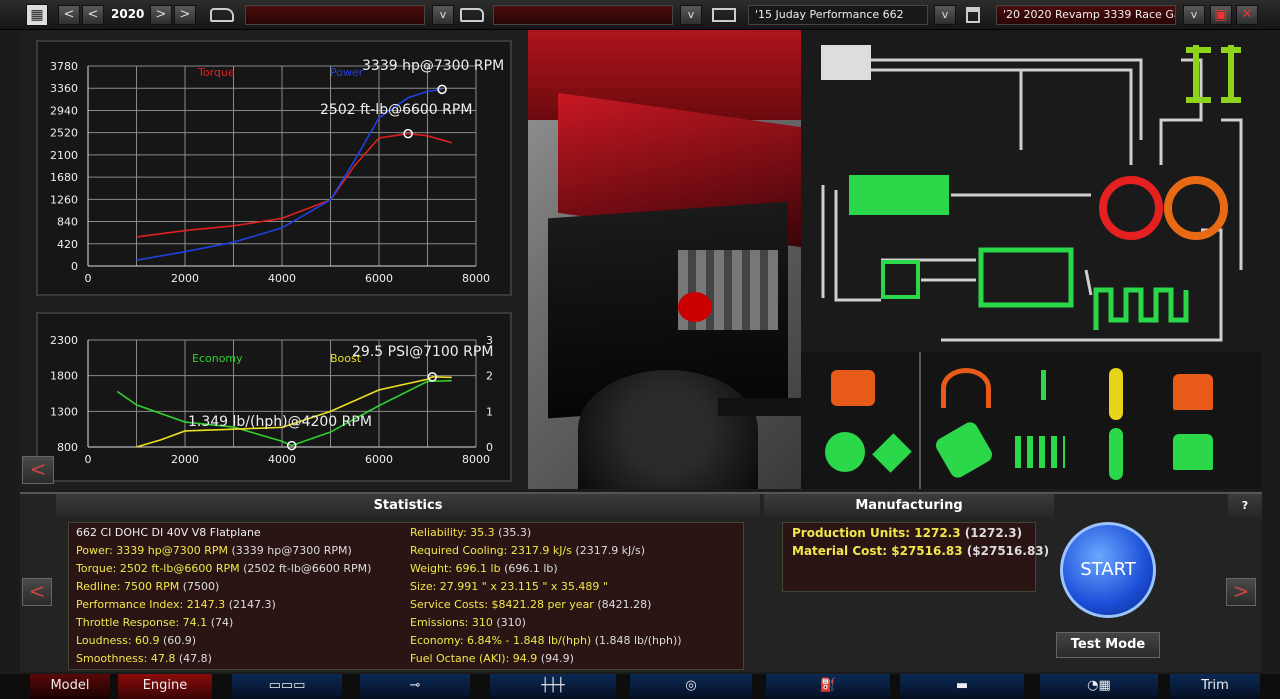 This screenshot has width=1280, height=699. What do you see at coordinates (1099, 686) in the screenshot?
I see `tab-tune-icon: ◔▦` at bounding box center [1099, 686].